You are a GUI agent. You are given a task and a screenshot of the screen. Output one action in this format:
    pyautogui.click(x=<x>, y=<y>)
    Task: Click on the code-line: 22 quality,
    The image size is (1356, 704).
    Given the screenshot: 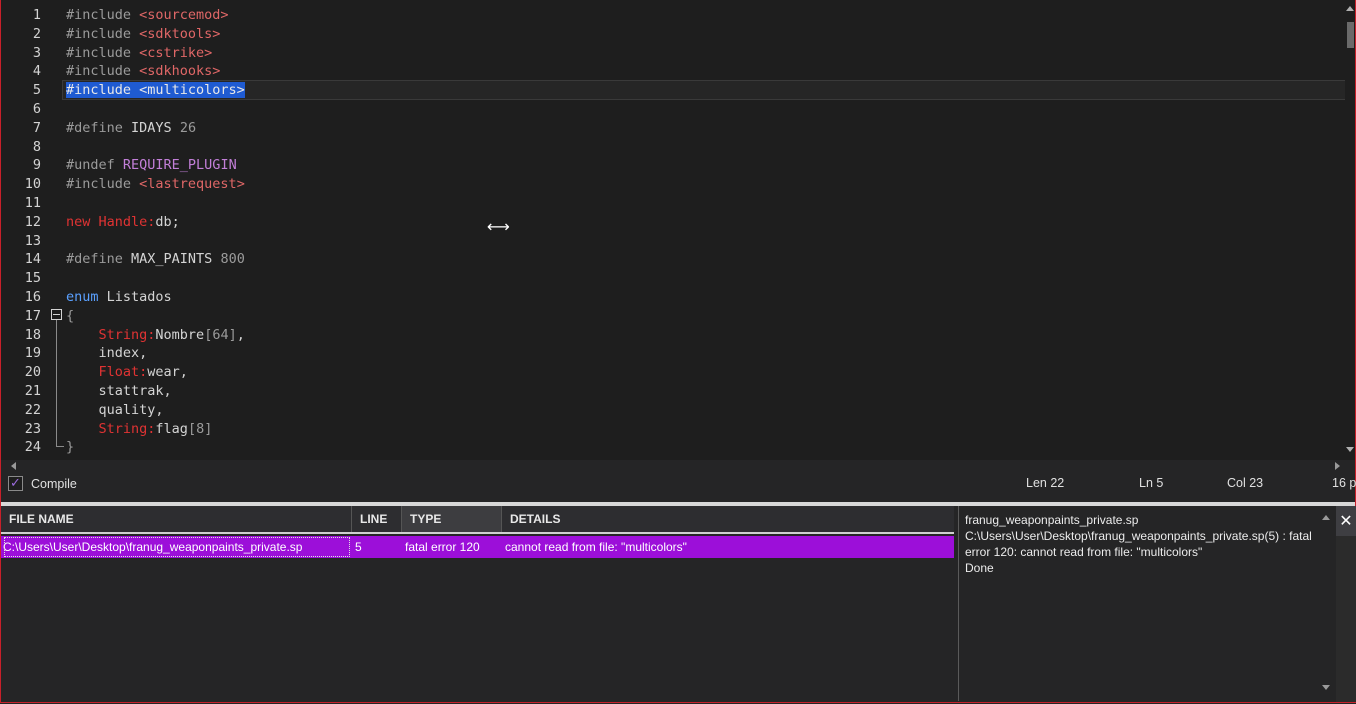 What is the action you would take?
    pyautogui.click(x=674, y=410)
    